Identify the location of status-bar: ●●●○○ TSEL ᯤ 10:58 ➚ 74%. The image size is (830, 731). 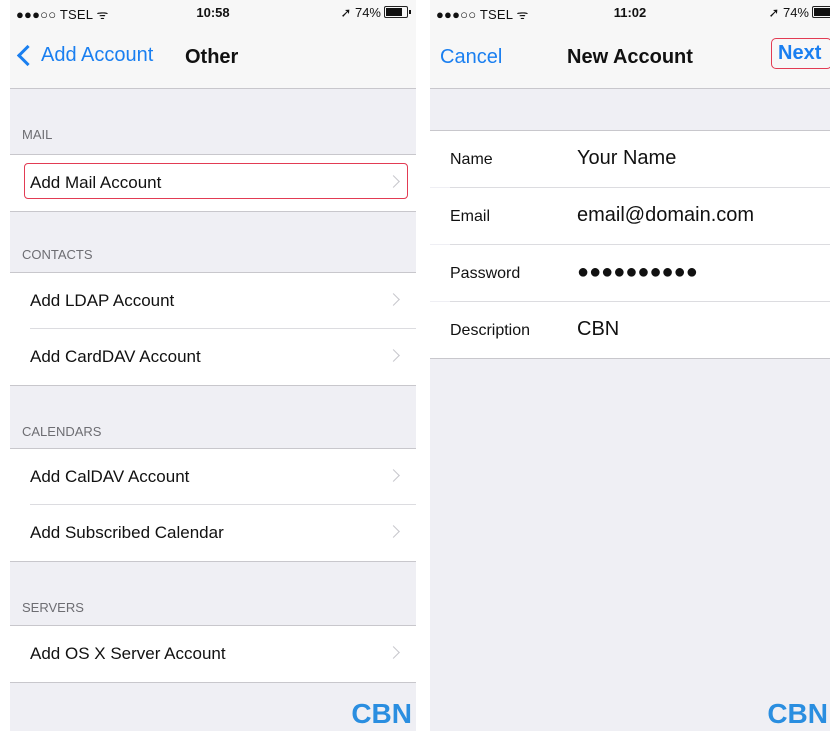
(213, 11).